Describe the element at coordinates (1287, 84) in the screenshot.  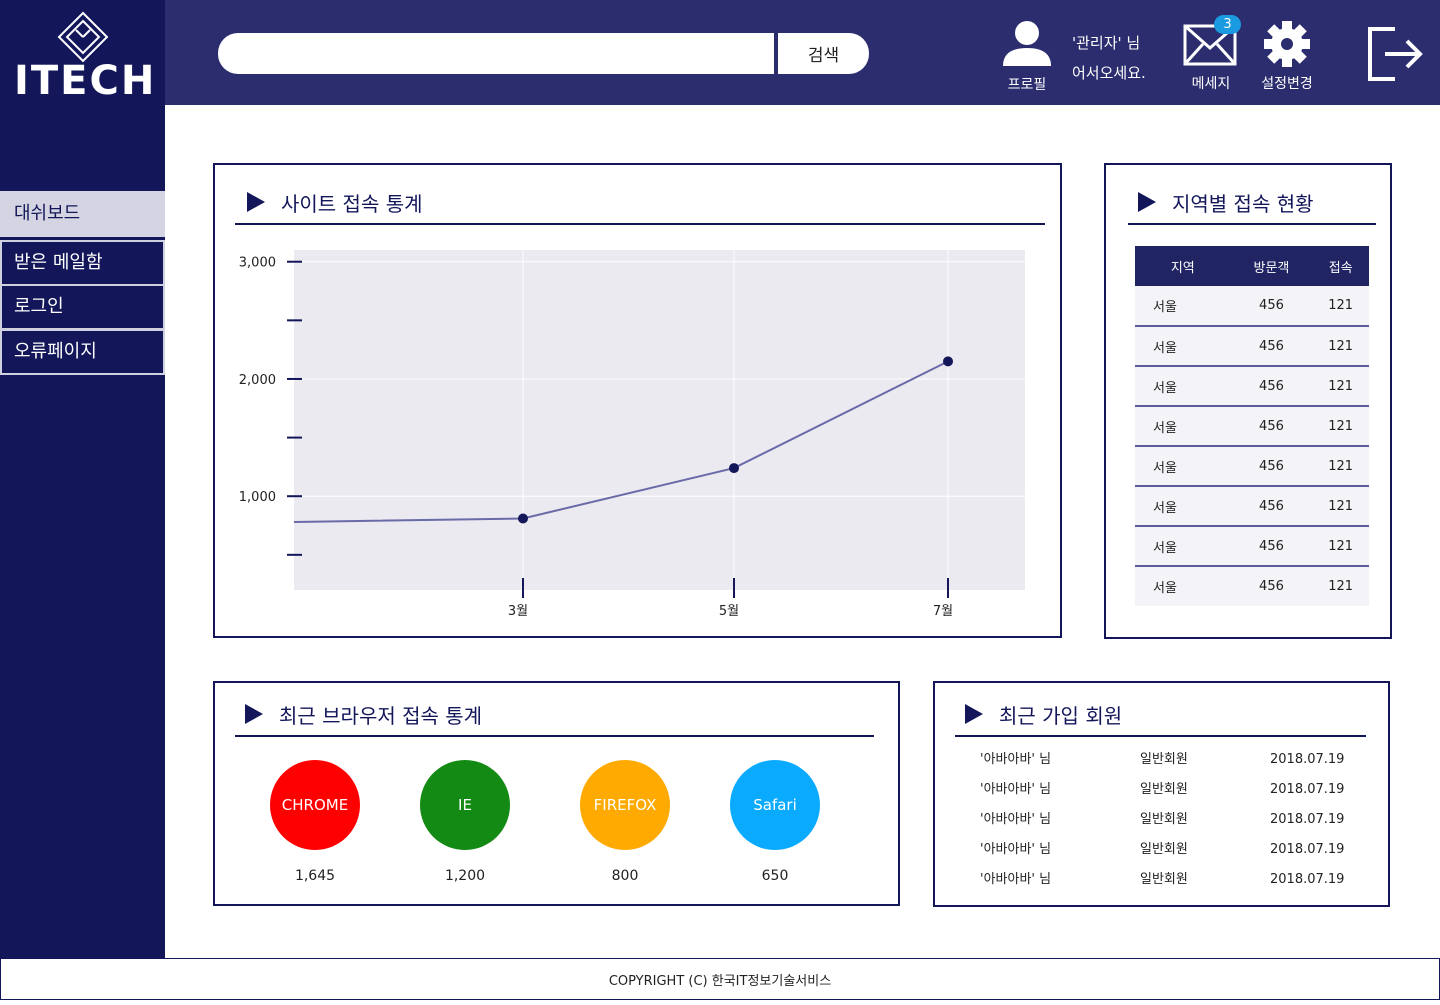
I see `settings-label: 설정변경` at that location.